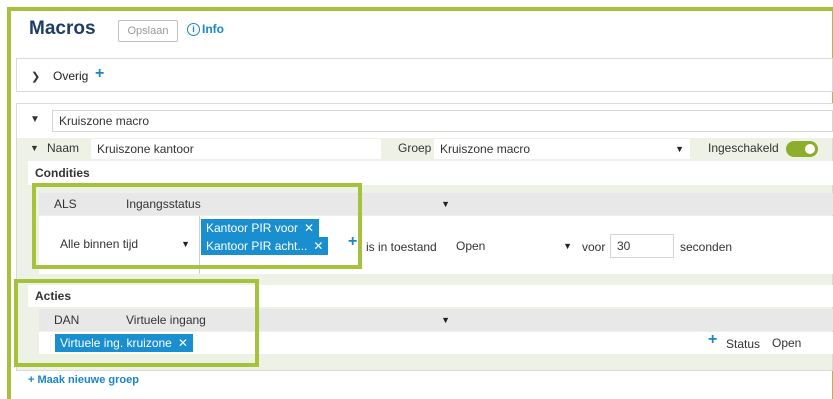  I want to click on chevron-right-icon: ❯, so click(35, 76).